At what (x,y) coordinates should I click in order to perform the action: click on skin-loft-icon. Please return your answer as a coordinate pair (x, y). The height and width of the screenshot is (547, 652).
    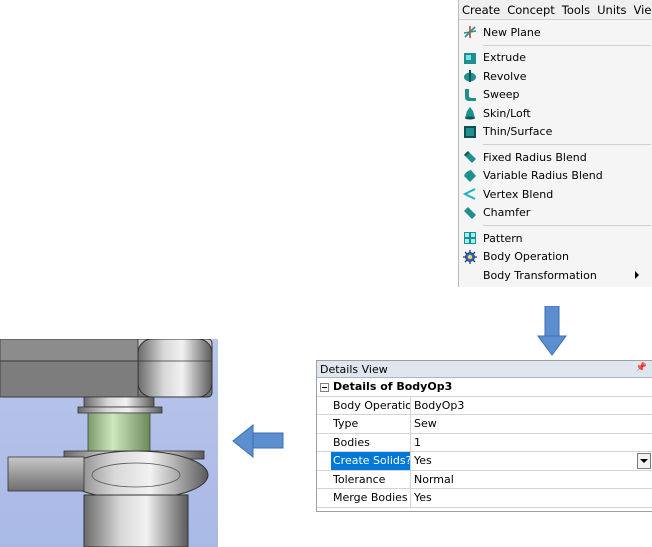
    Looking at the image, I should click on (470, 113).